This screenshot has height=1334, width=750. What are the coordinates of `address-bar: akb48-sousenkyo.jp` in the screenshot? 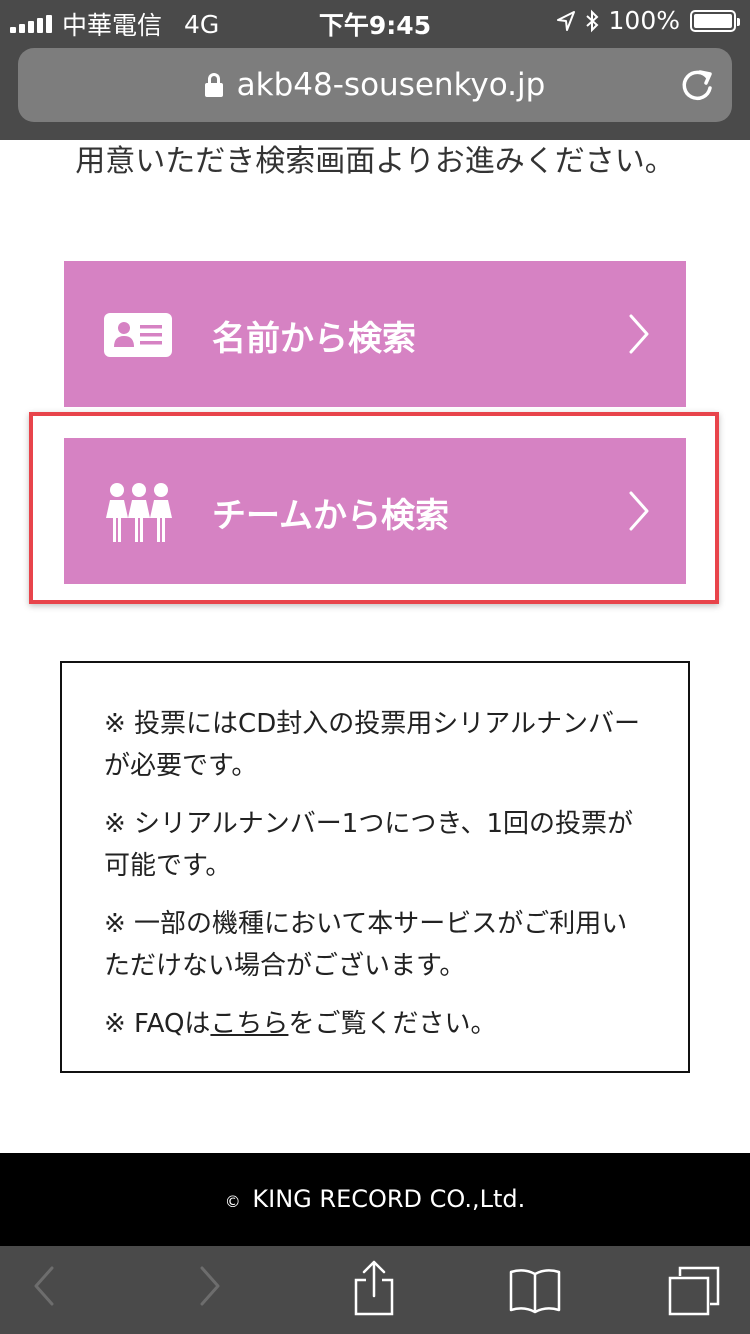 It's located at (375, 85).